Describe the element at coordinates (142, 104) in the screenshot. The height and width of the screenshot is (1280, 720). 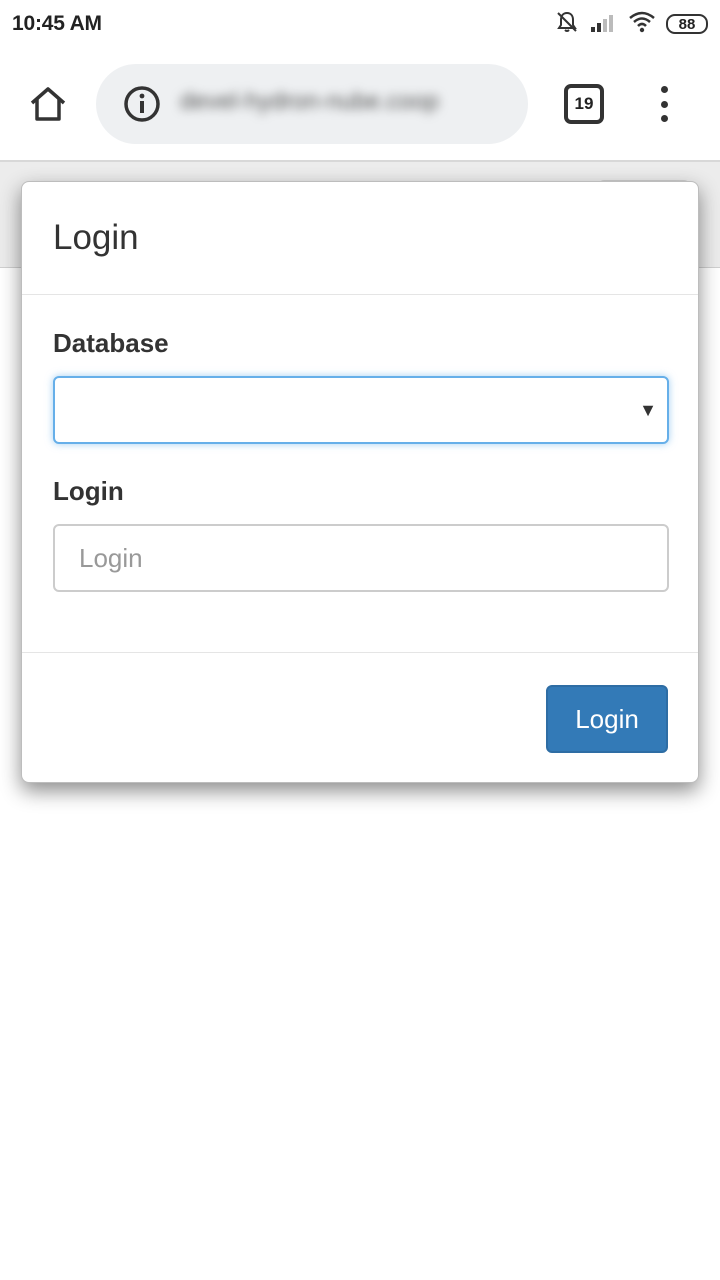
I see `info-icon` at that location.